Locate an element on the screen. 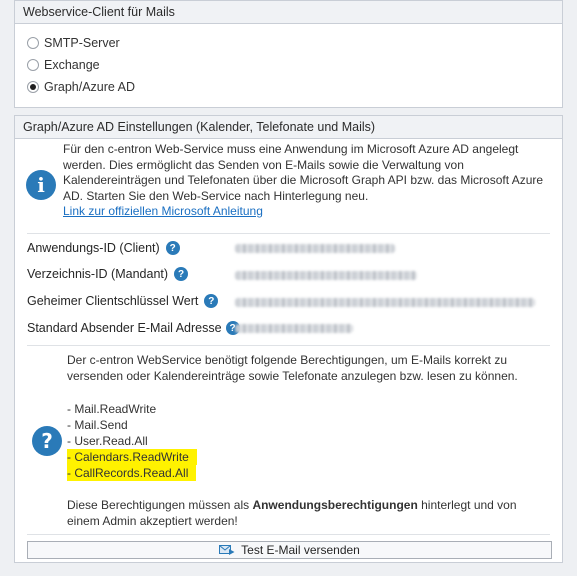  question-icon: ? is located at coordinates (47, 441).